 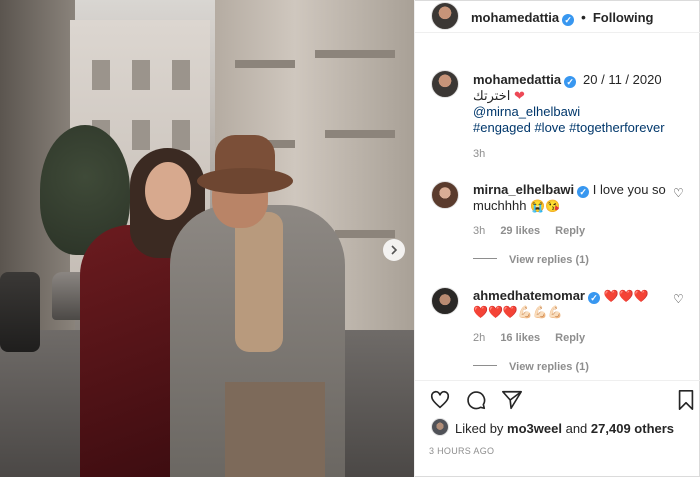 What do you see at coordinates (20, 312) in the screenshot?
I see `parked-car` at bounding box center [20, 312].